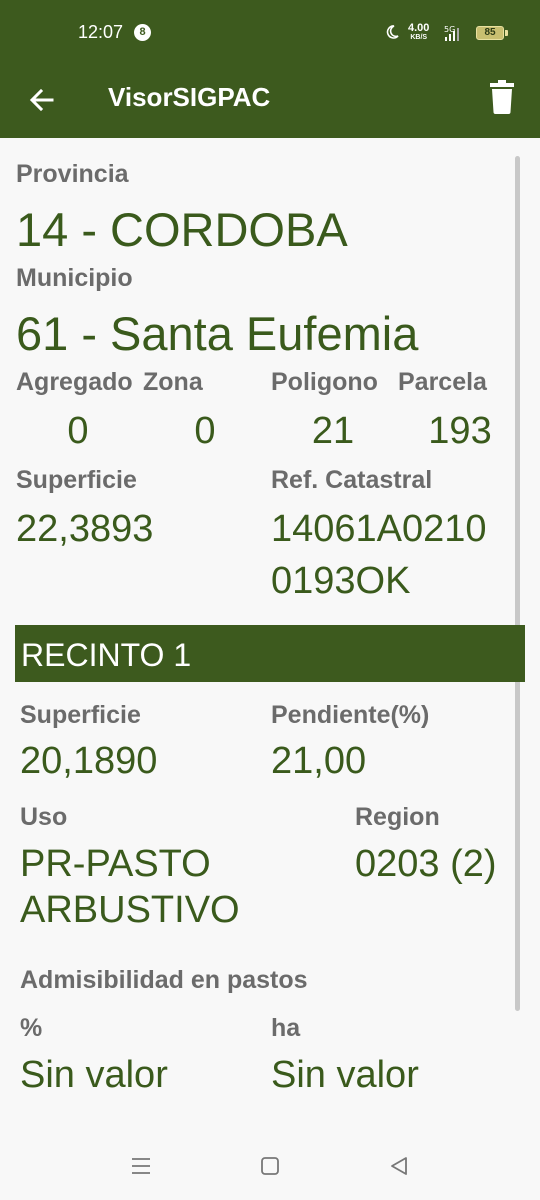 The width and height of the screenshot is (540, 1200). Describe the element at coordinates (426, 864) in the screenshot. I see `region-value: 0203 (2)` at that location.